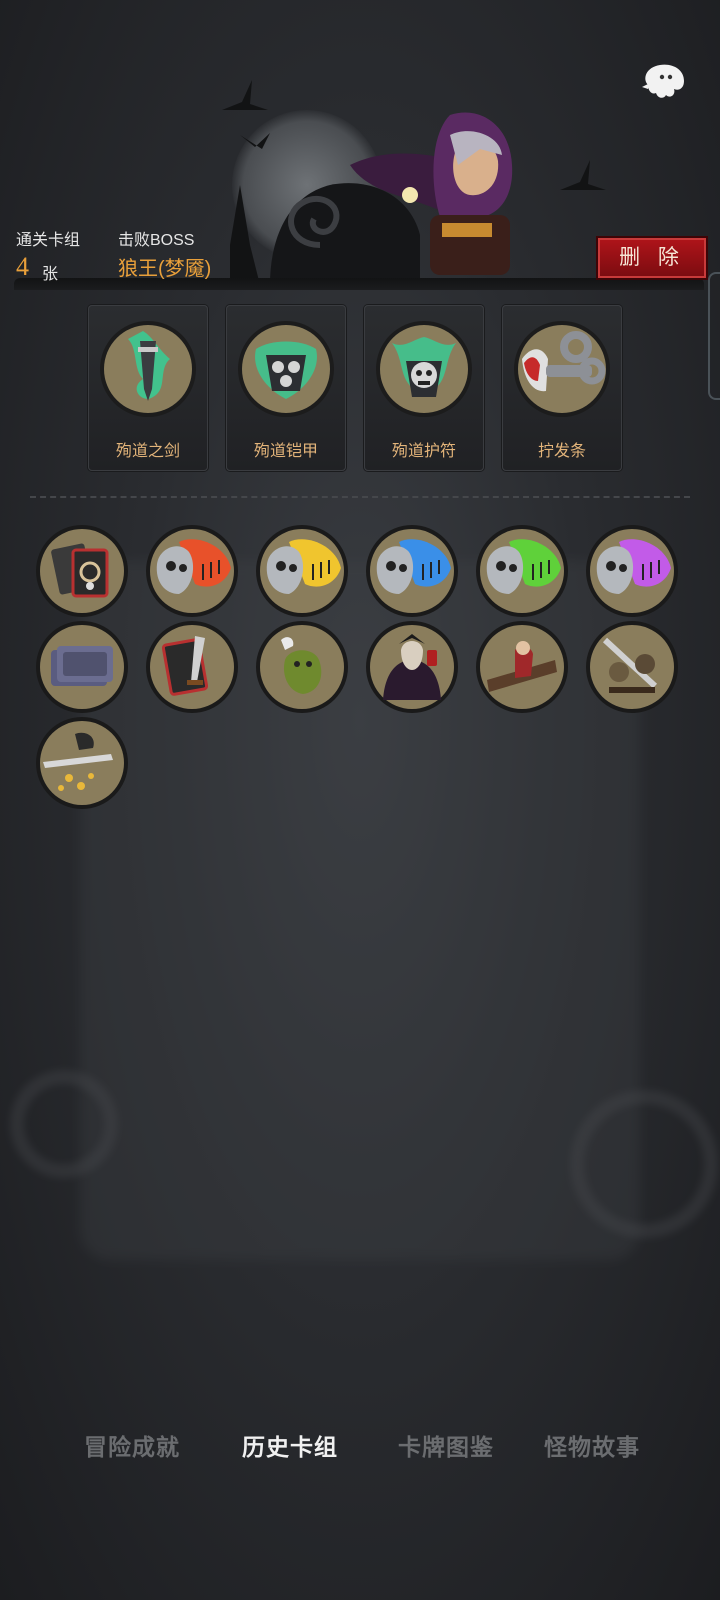  What do you see at coordinates (424, 369) in the screenshot?
I see `martyr-amulet-icon` at bounding box center [424, 369].